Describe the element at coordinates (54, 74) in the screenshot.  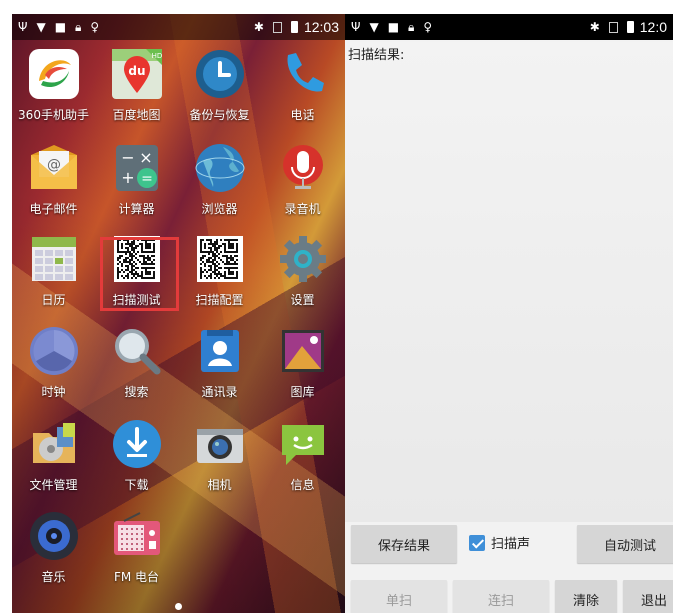
I see `360-assistant-icon` at that location.